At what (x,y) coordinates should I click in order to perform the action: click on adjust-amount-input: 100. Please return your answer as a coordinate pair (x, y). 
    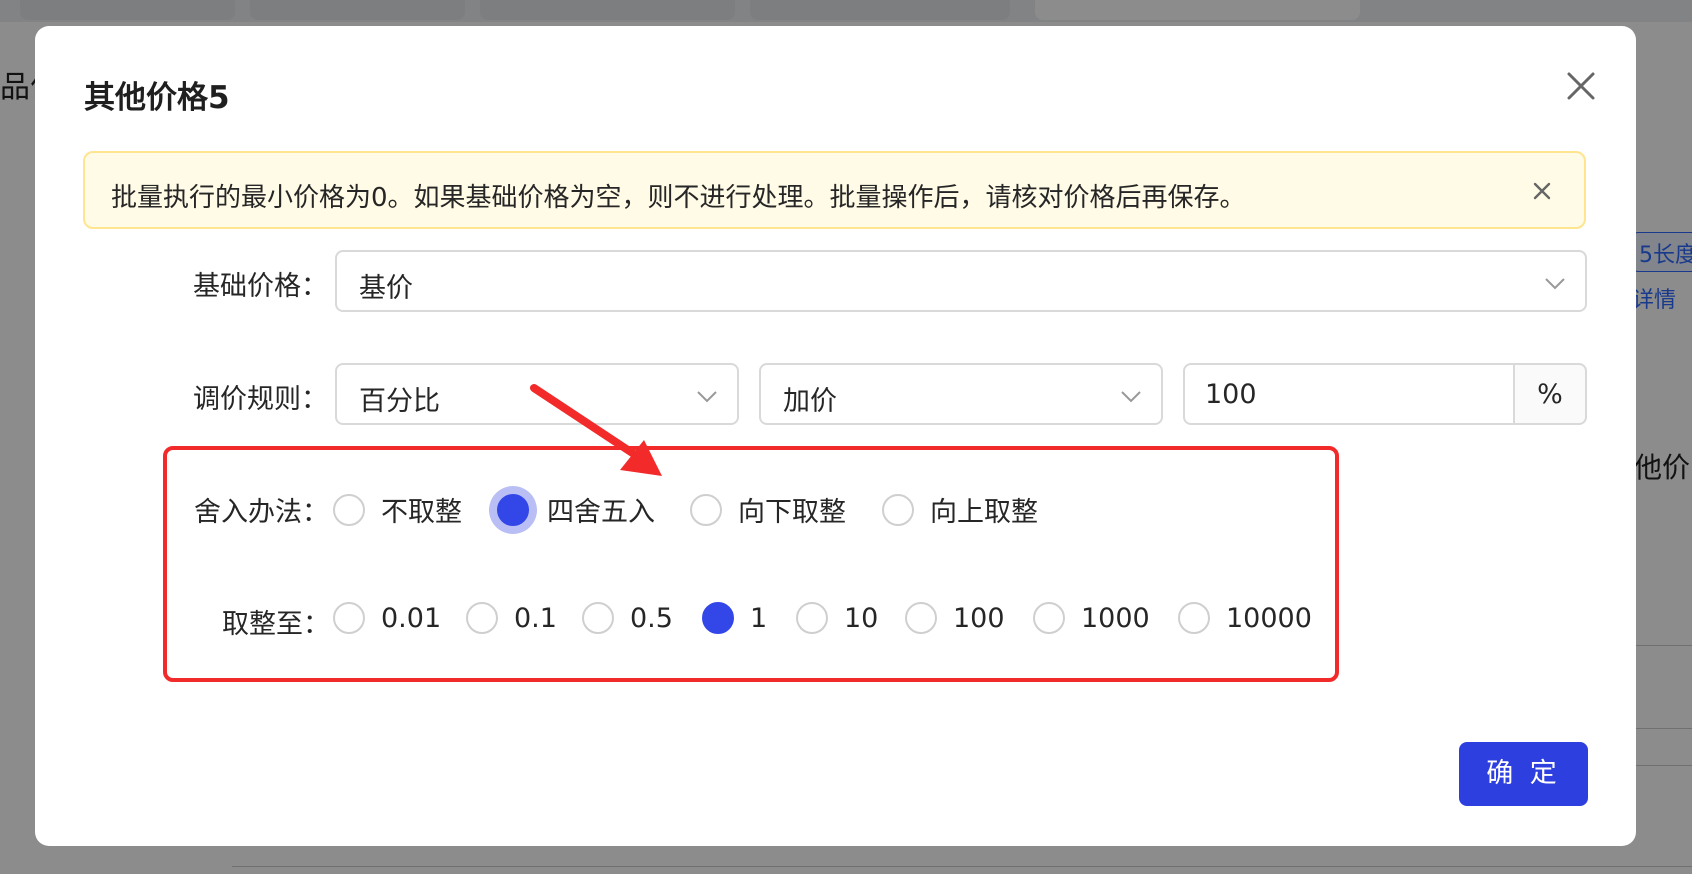
    Looking at the image, I should click on (1349, 394).